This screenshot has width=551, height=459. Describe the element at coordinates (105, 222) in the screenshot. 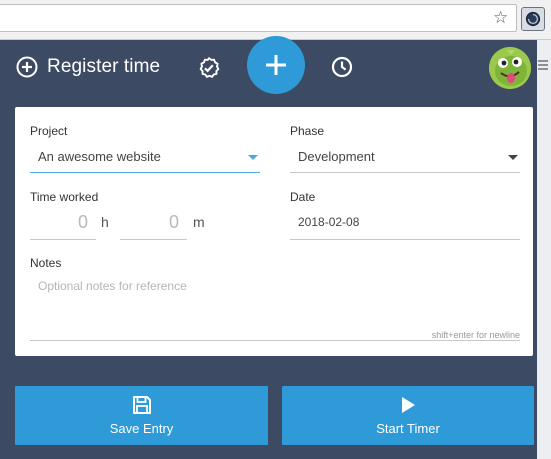

I see `hours-unit: h` at that location.